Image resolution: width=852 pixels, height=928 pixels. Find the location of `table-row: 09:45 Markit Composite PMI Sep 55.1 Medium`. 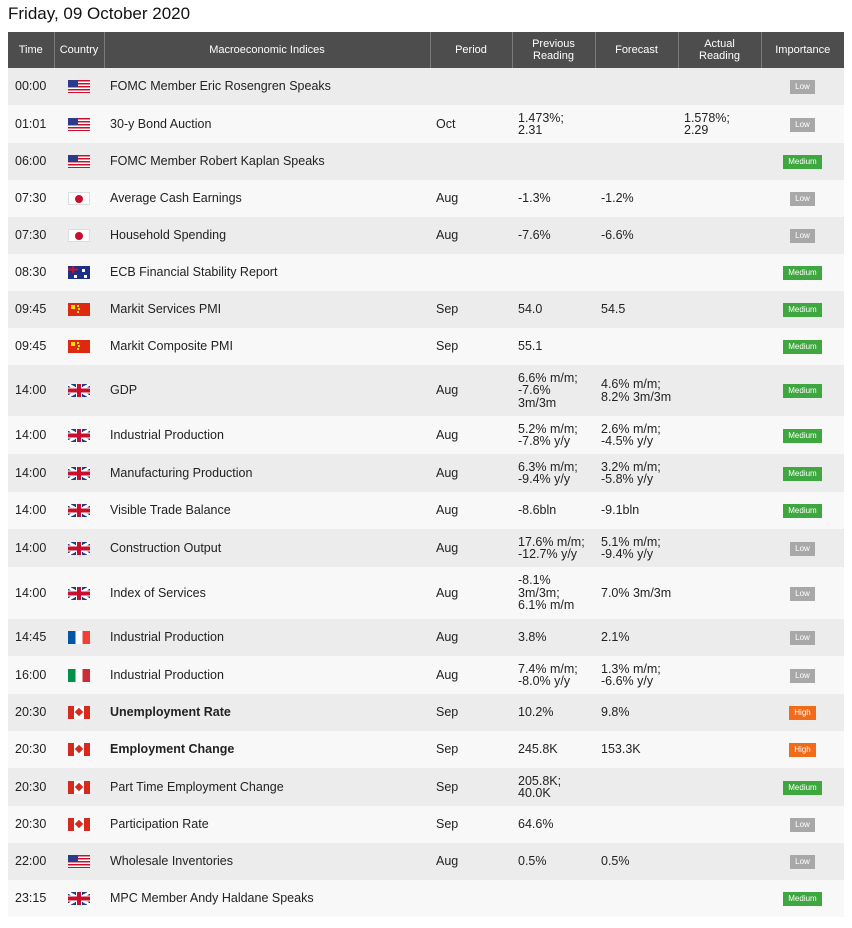

table-row: 09:45 Markit Composite PMI Sep 55.1 Medium is located at coordinates (426, 346).